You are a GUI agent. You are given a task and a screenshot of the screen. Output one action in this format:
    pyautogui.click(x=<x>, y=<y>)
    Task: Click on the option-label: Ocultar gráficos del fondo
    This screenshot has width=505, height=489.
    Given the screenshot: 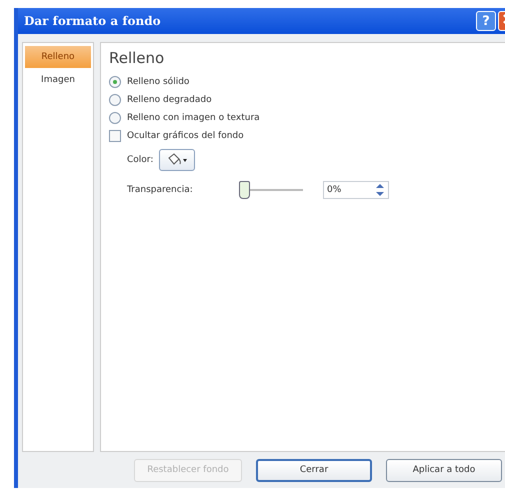 What is the action you would take?
    pyautogui.click(x=185, y=136)
    